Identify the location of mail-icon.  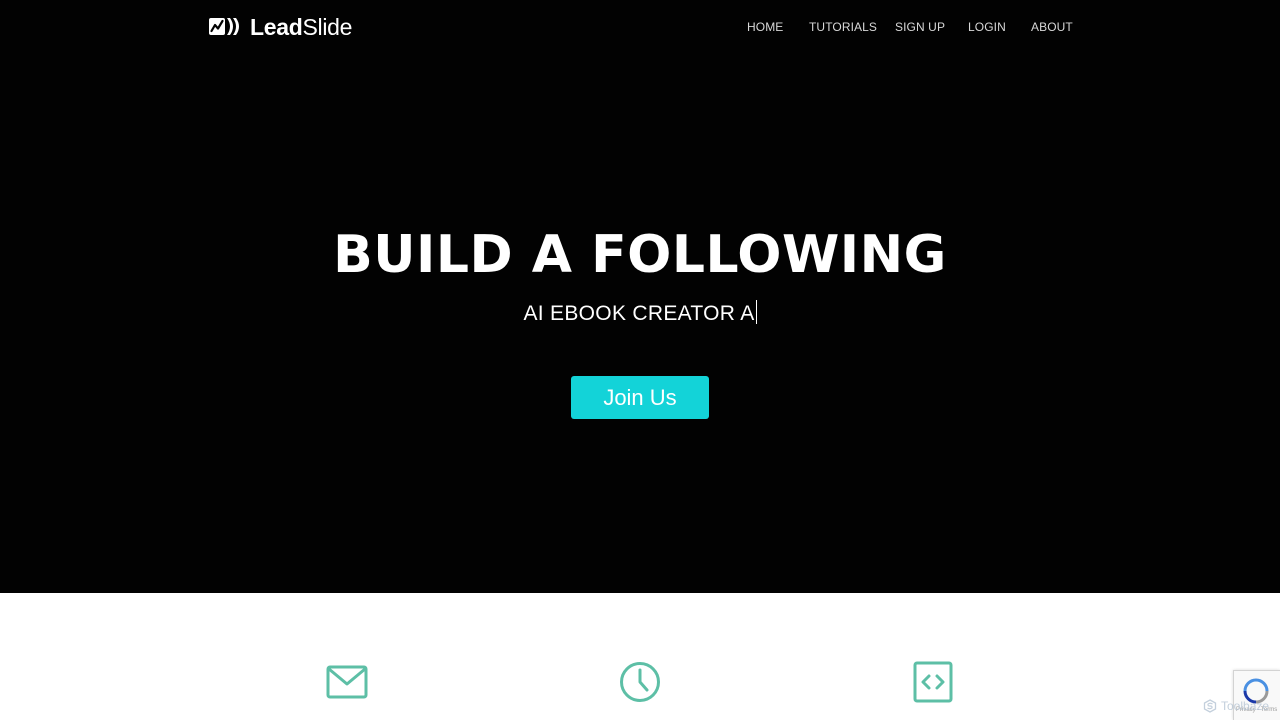
(347, 682).